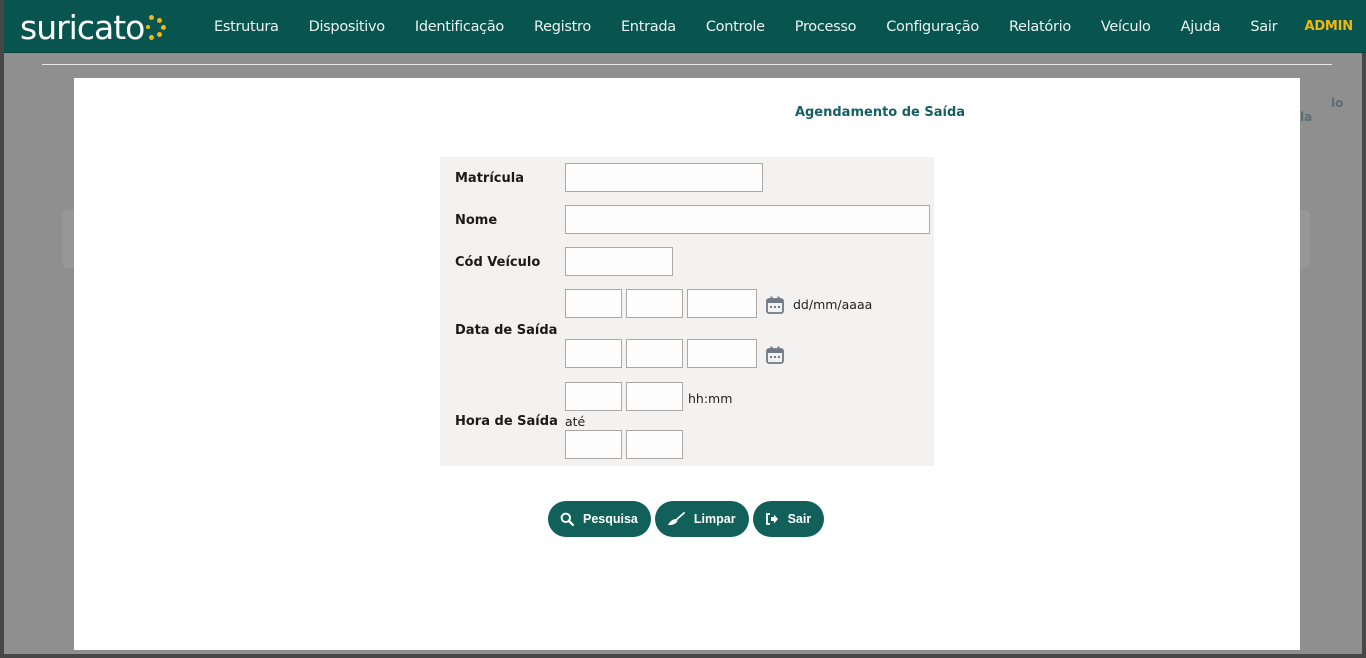 This screenshot has height=658, width=1366. I want to click on calendar-to-icon, so click(775, 355).